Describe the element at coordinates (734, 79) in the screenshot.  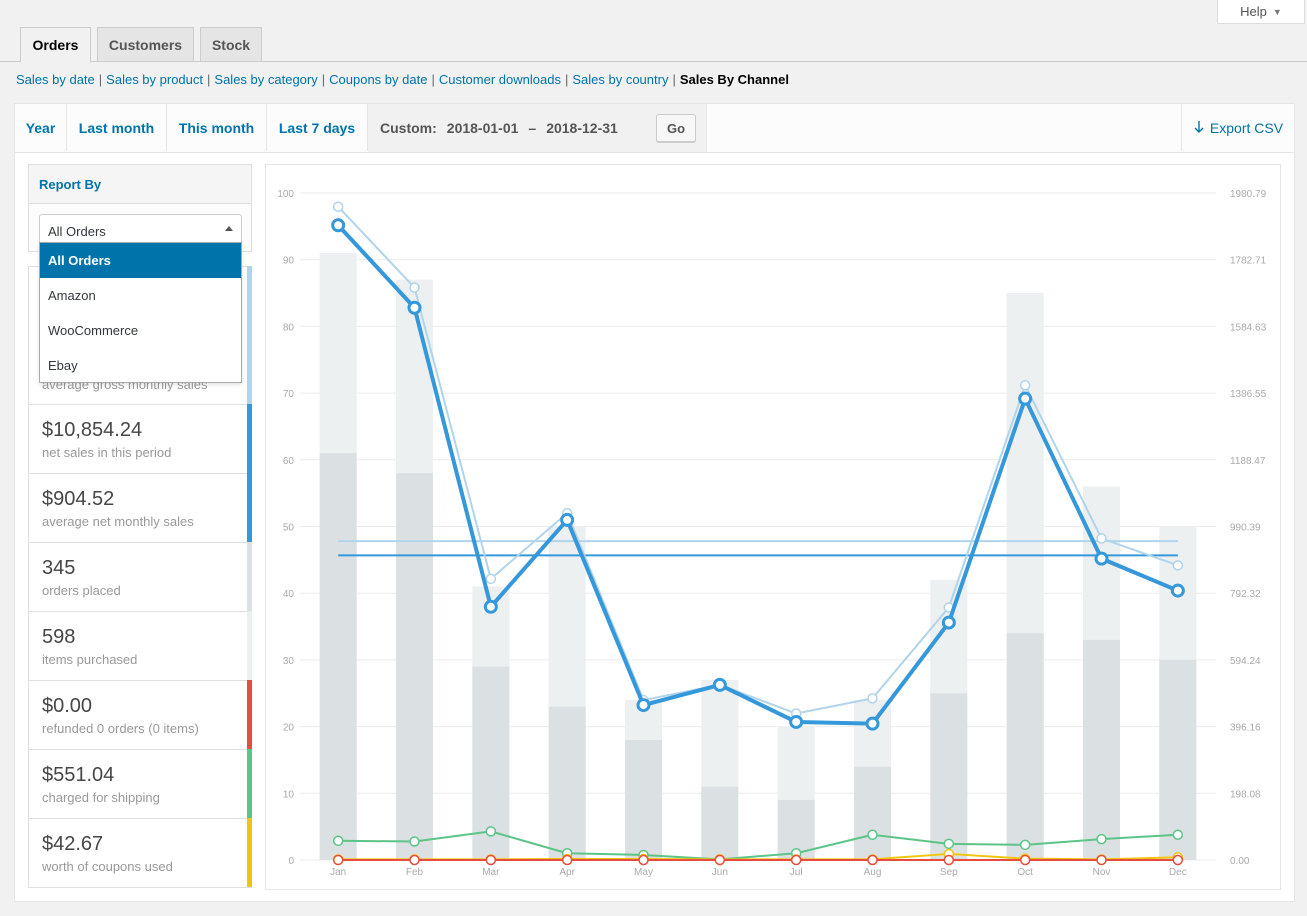
I see `current-report-sales-by-channel: Sales By Channel` at that location.